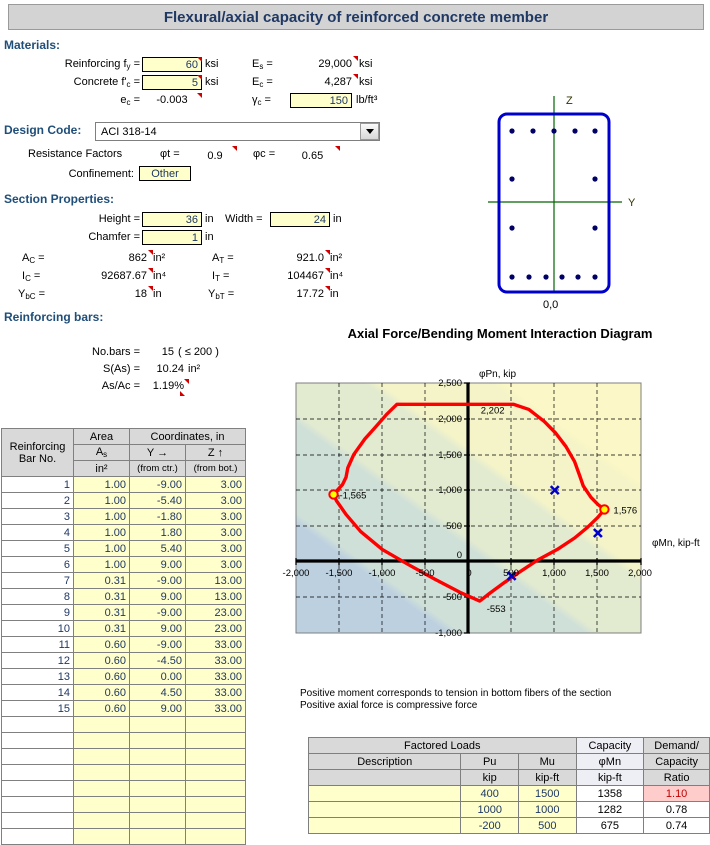 Image resolution: width=710 pixels, height=845 pixels. What do you see at coordinates (212, 82) in the screenshot?
I see `fc-unit: ksi` at bounding box center [212, 82].